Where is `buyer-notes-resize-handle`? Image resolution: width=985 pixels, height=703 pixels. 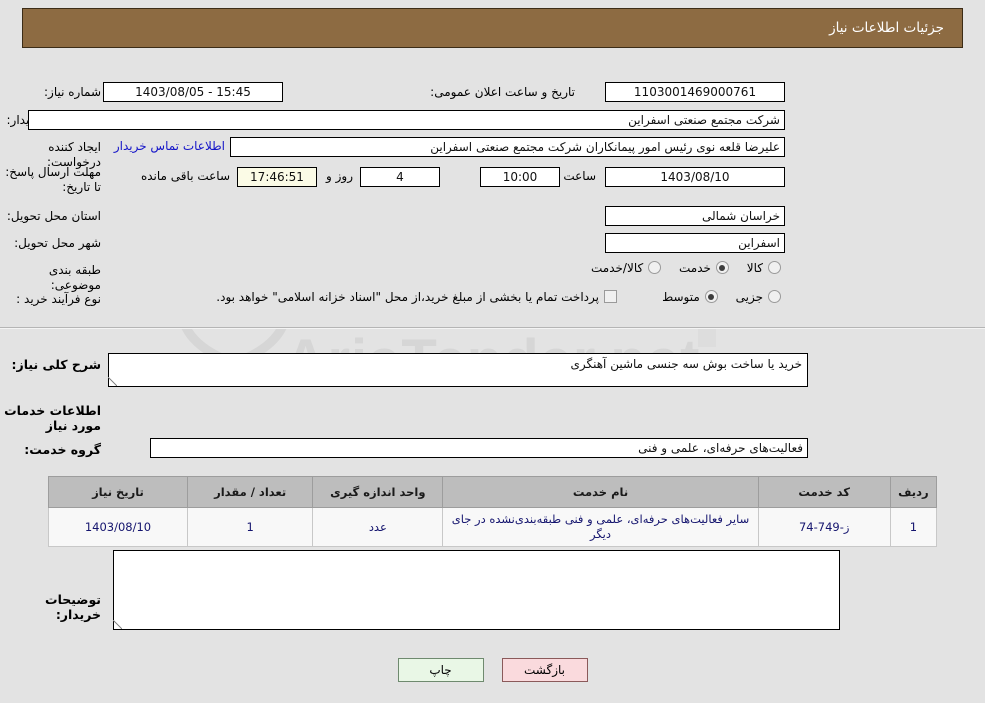
buyer-notes-resize-handle is located at coordinates (117, 624).